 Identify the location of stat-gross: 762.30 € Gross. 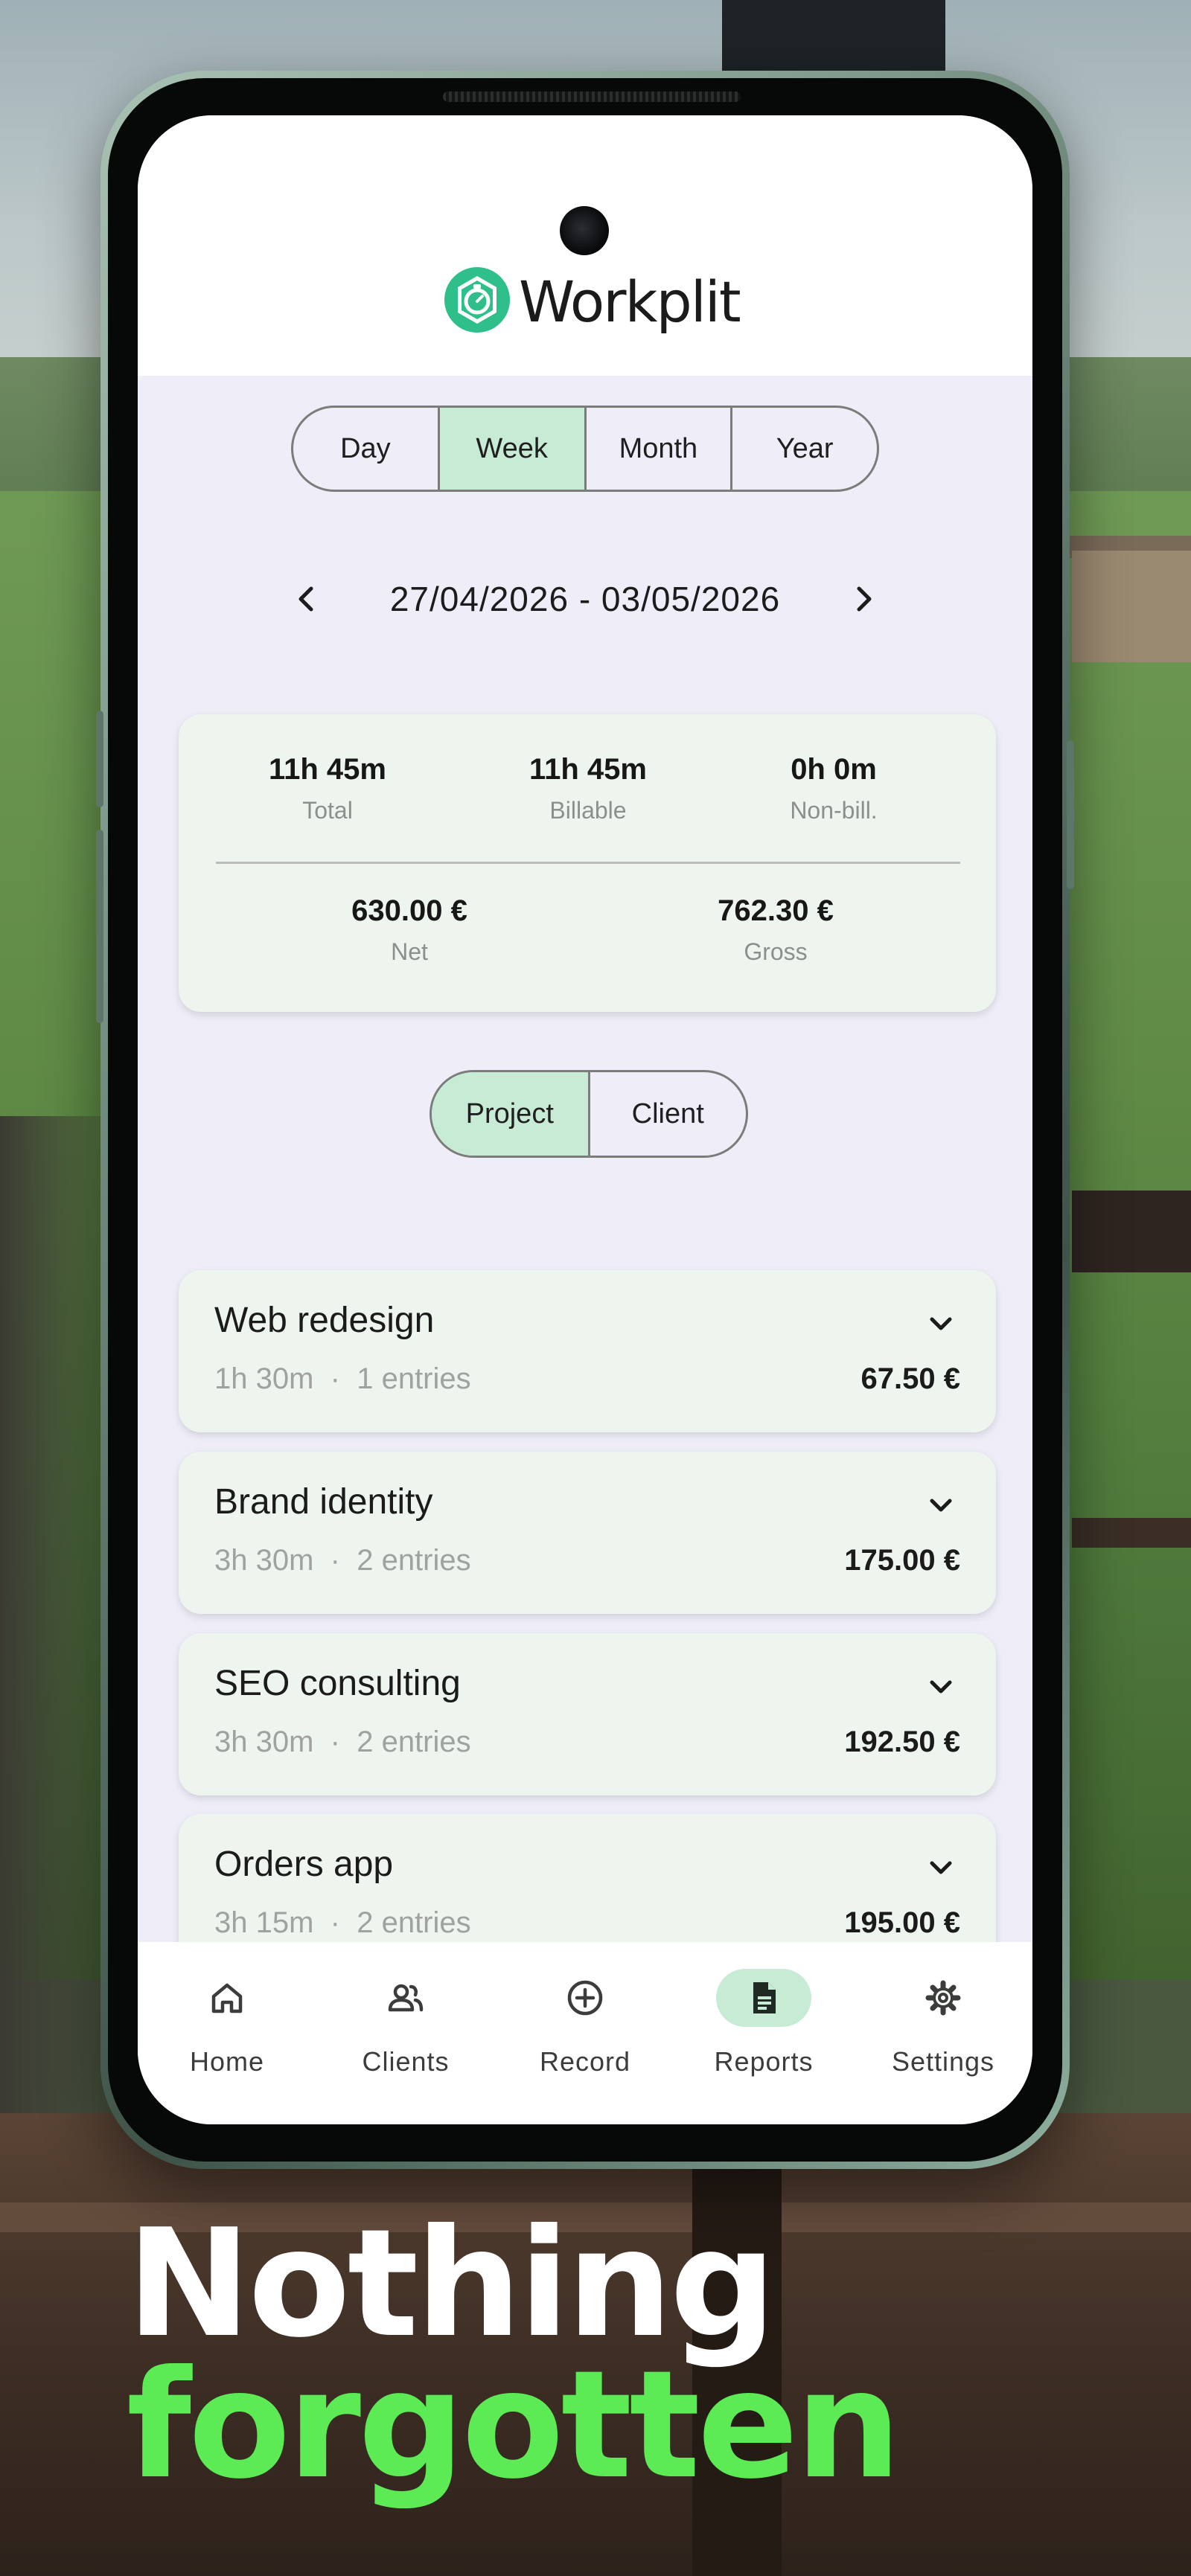
(776, 930).